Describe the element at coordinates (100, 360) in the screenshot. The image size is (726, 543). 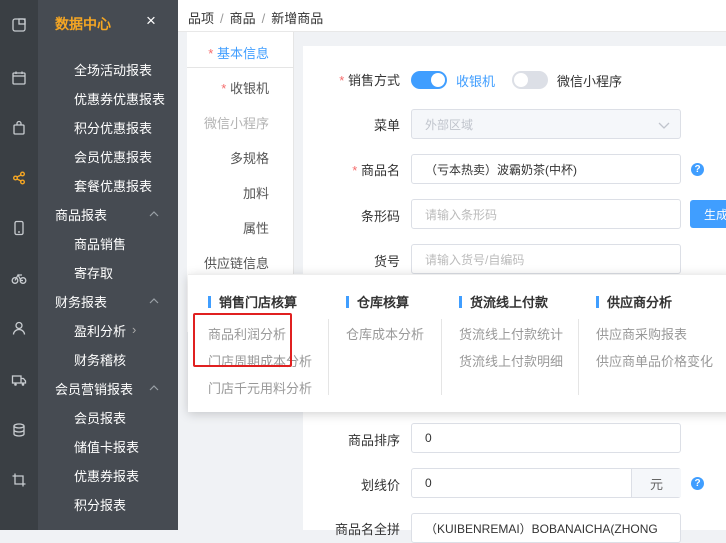
I see `sidebar-item-label: 财务稽核` at that location.